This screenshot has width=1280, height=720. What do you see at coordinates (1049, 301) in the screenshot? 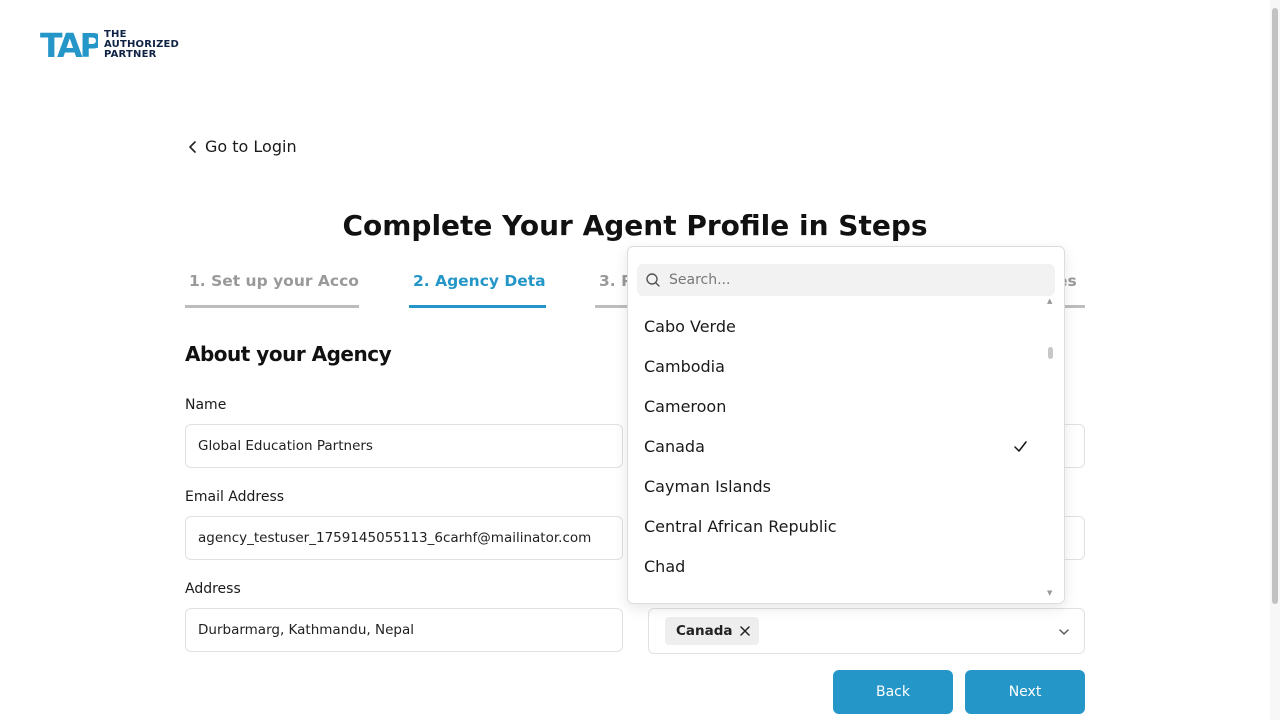
I see `scroll-up-icon: ▲` at bounding box center [1049, 301].